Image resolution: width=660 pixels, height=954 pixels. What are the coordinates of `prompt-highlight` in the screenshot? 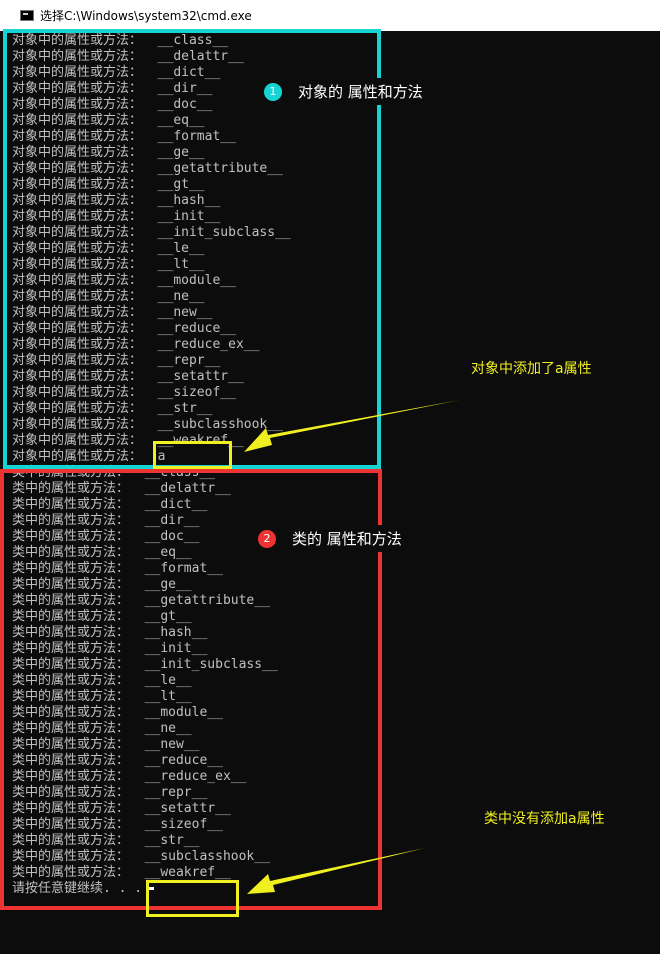 It's located at (192, 898).